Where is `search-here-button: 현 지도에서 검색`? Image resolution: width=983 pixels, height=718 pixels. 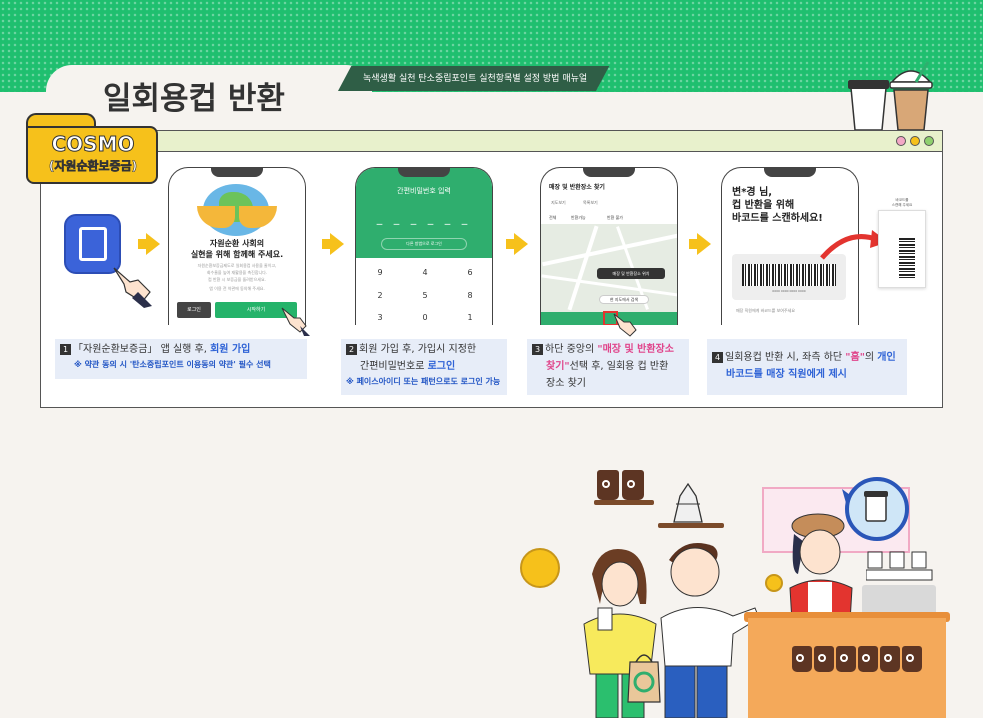
search-here-button: 현 지도에서 검색 is located at coordinates (624, 299).